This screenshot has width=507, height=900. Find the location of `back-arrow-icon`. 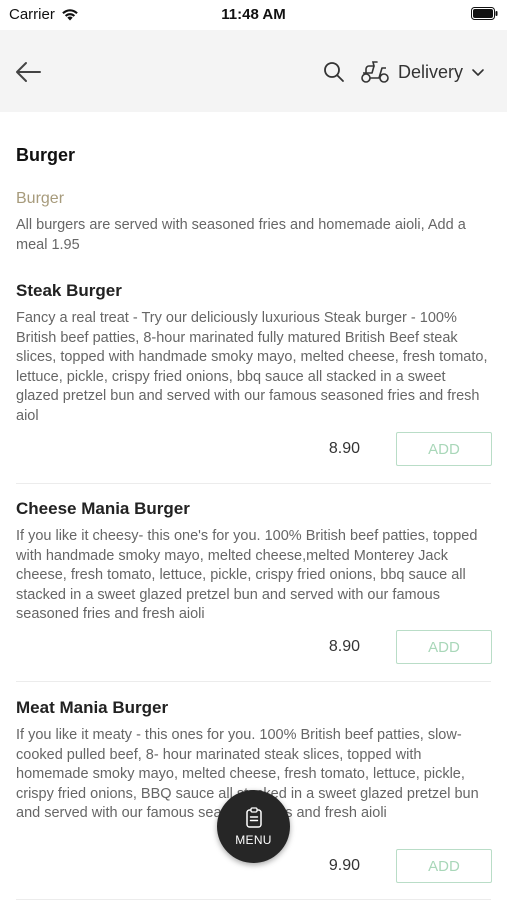

back-arrow-icon is located at coordinates (28, 72).